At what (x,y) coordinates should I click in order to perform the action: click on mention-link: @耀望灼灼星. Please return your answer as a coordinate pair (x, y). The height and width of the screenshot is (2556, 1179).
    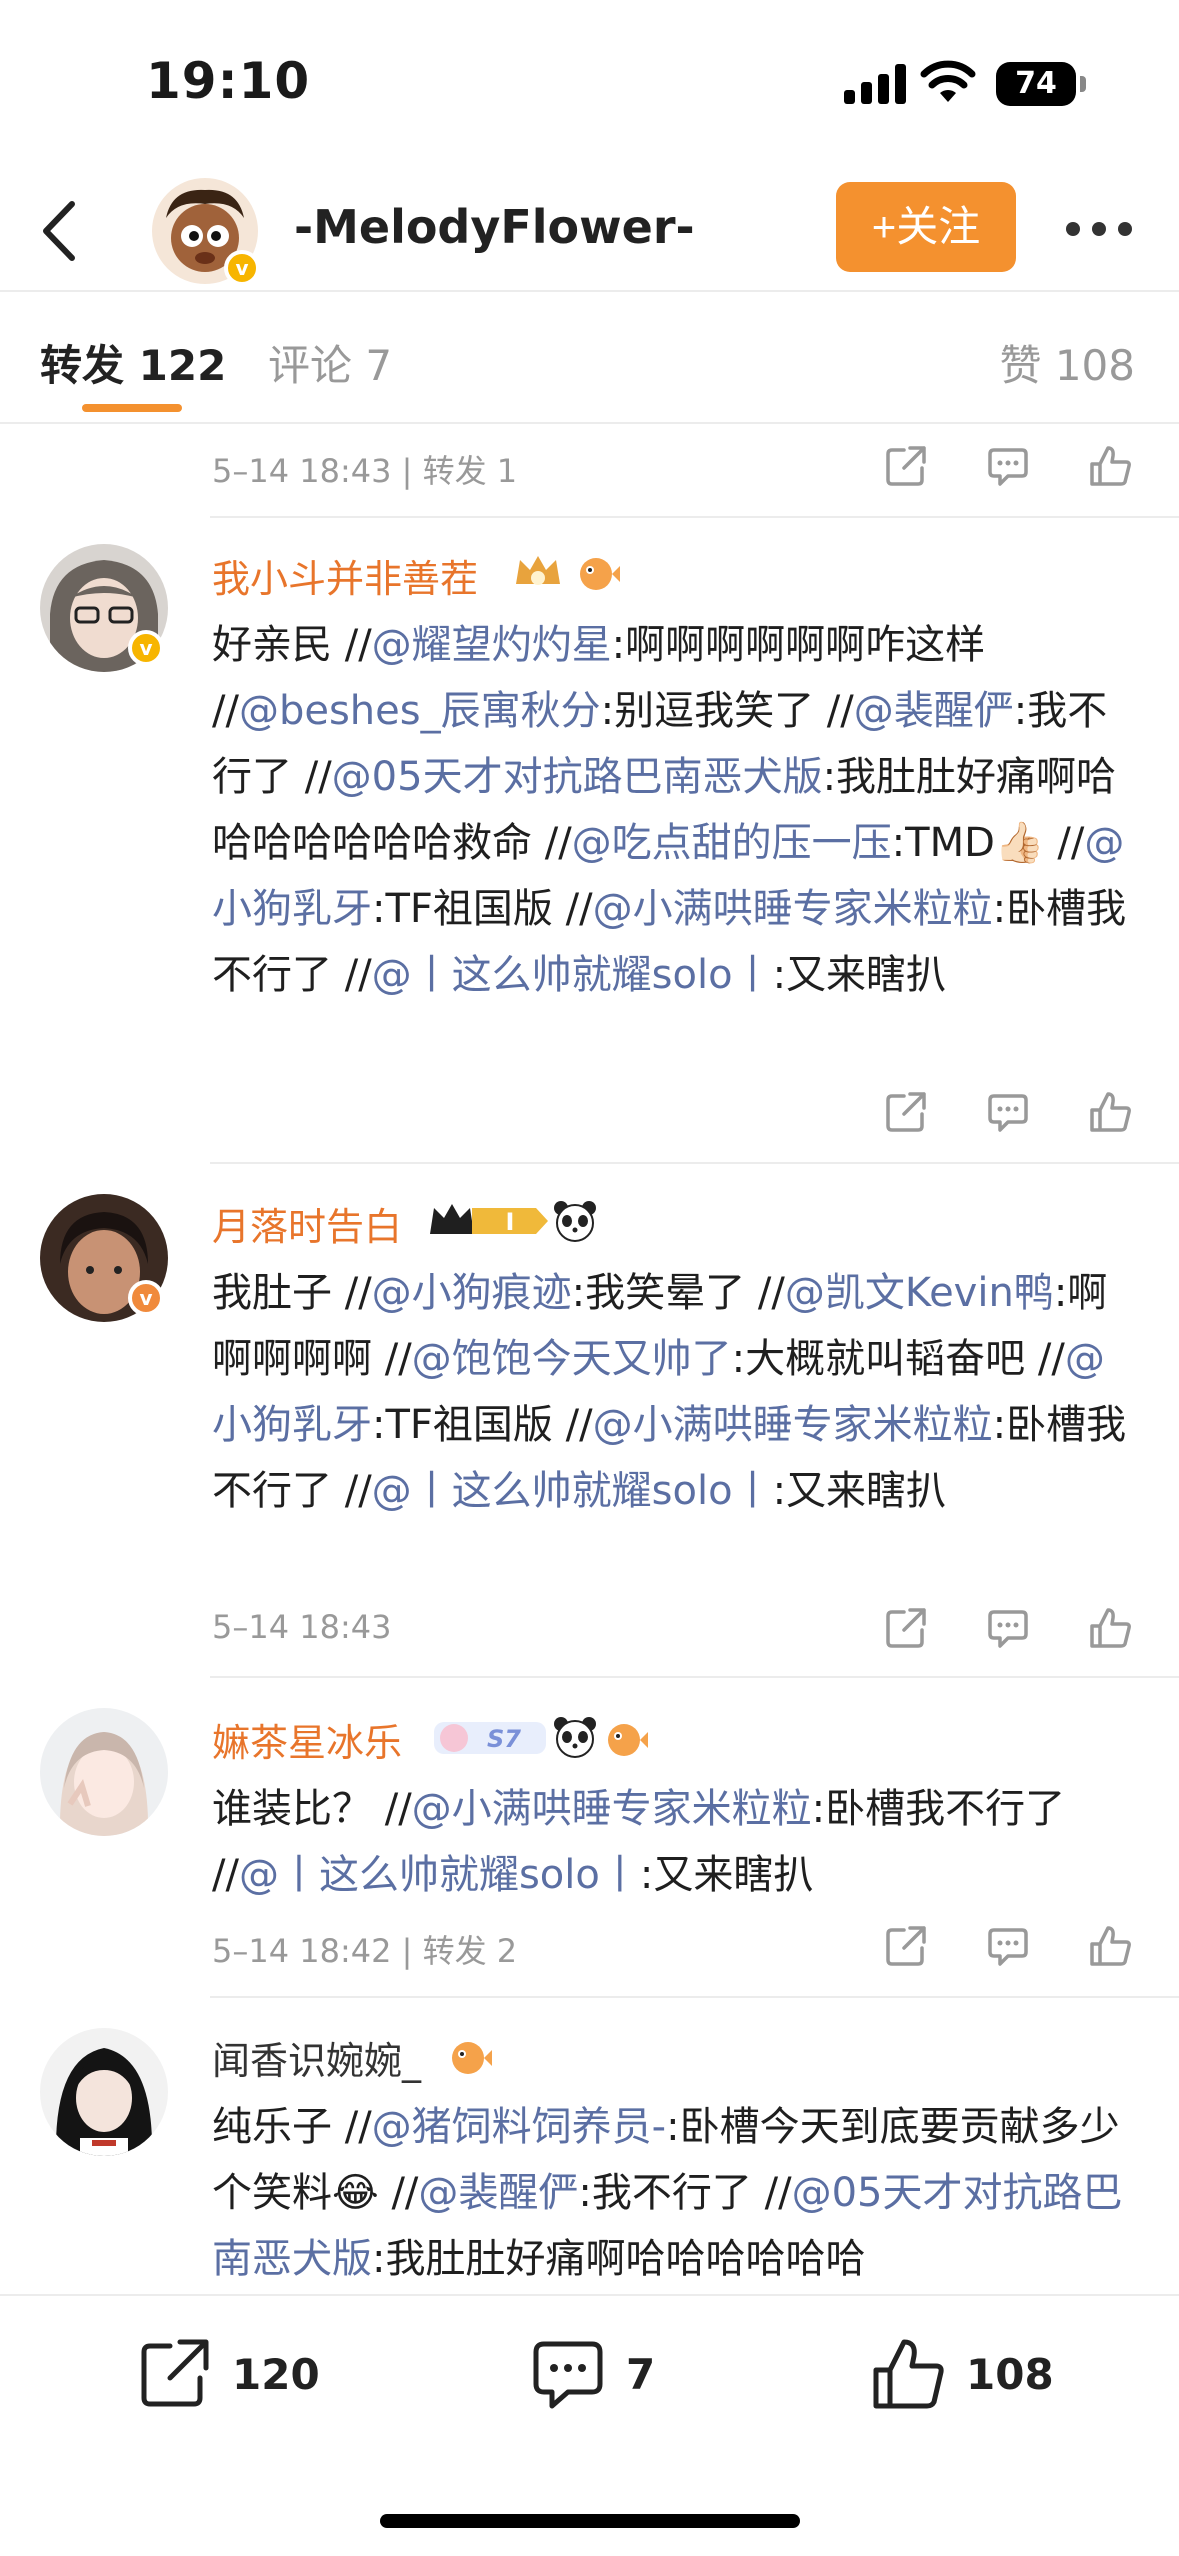
    Looking at the image, I should click on (492, 645).